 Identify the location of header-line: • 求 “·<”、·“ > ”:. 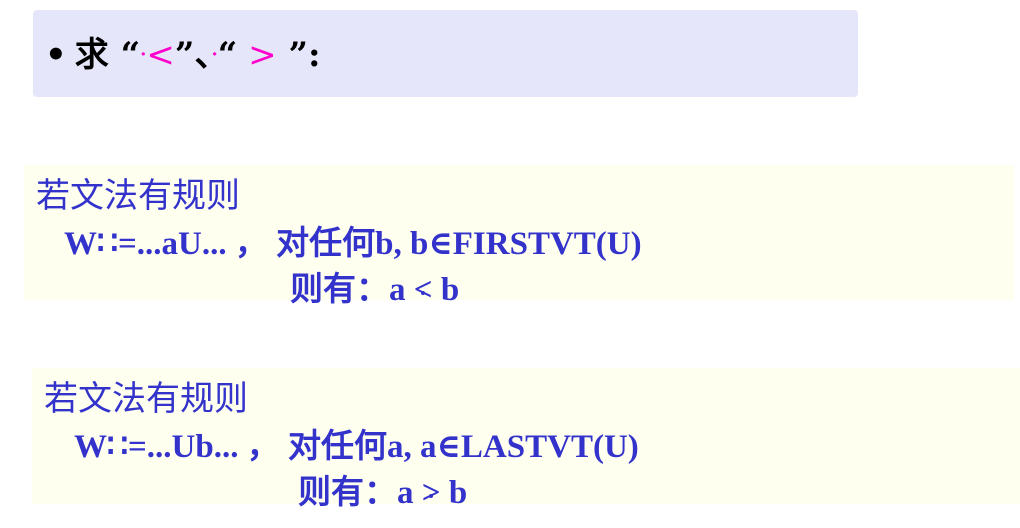
(183, 55).